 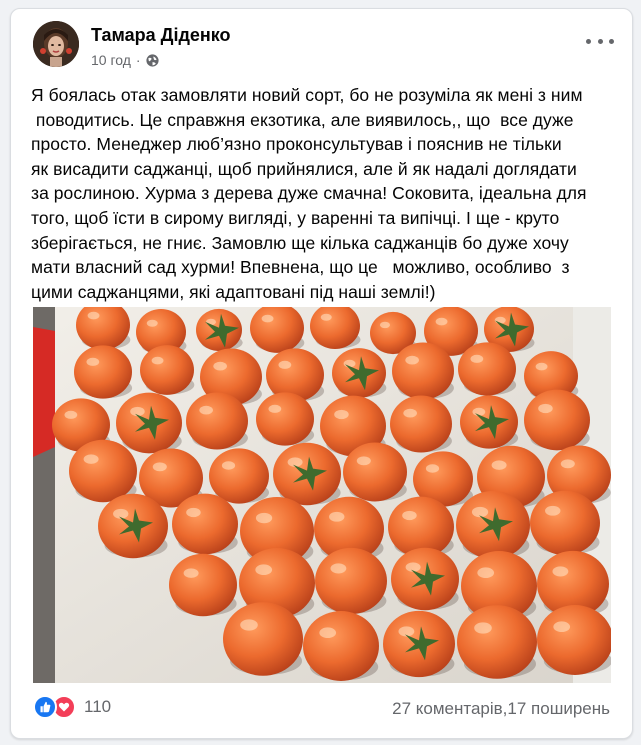 I want to click on comments-shares-count: 27 коментарів,17 поширень, so click(x=501, y=709).